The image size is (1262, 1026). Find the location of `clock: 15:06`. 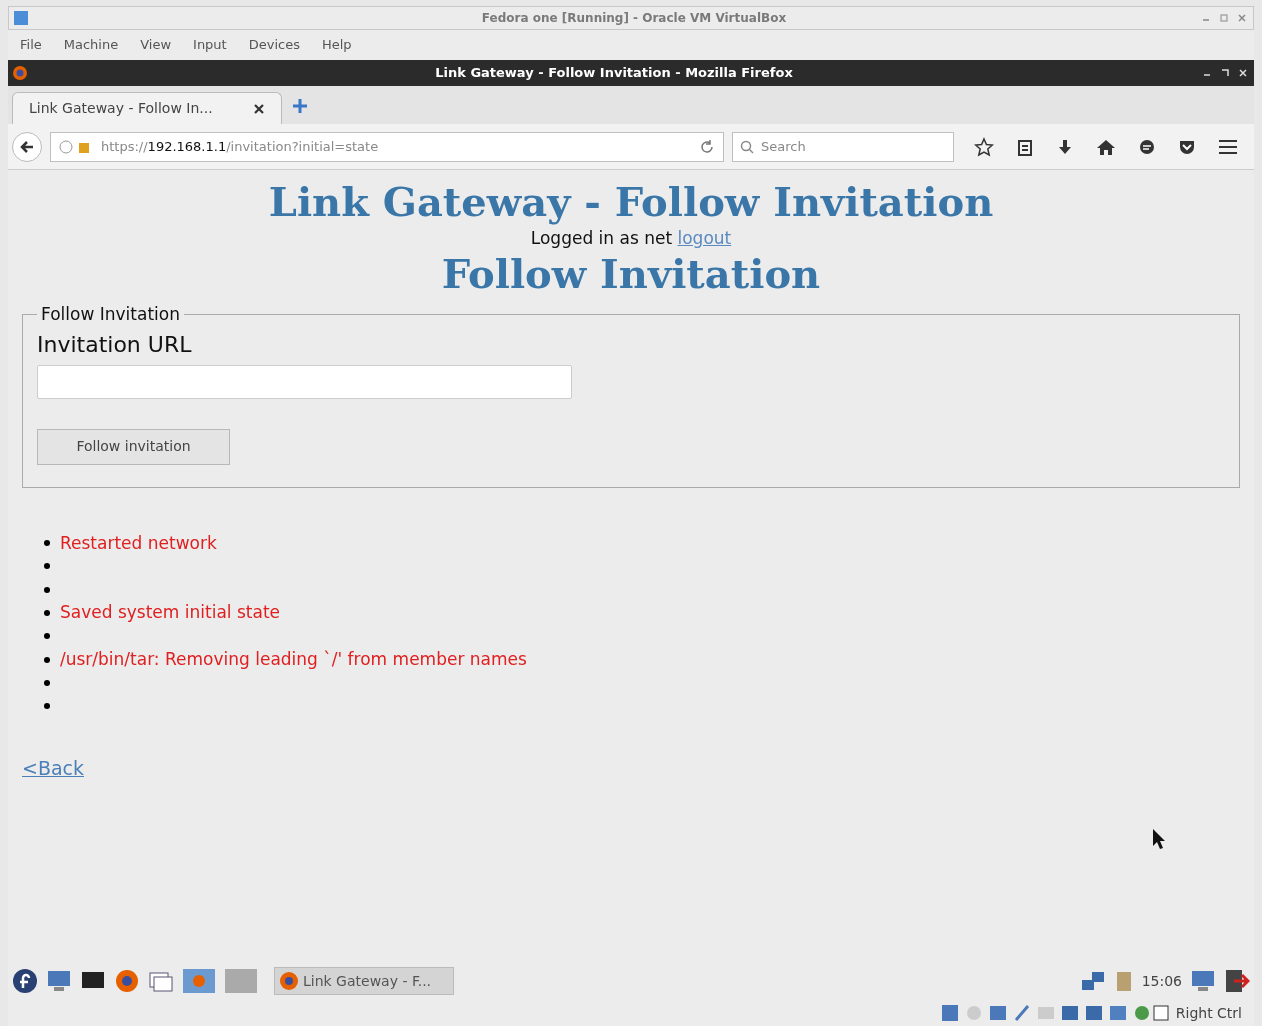

clock: 15:06 is located at coordinates (1161, 981).